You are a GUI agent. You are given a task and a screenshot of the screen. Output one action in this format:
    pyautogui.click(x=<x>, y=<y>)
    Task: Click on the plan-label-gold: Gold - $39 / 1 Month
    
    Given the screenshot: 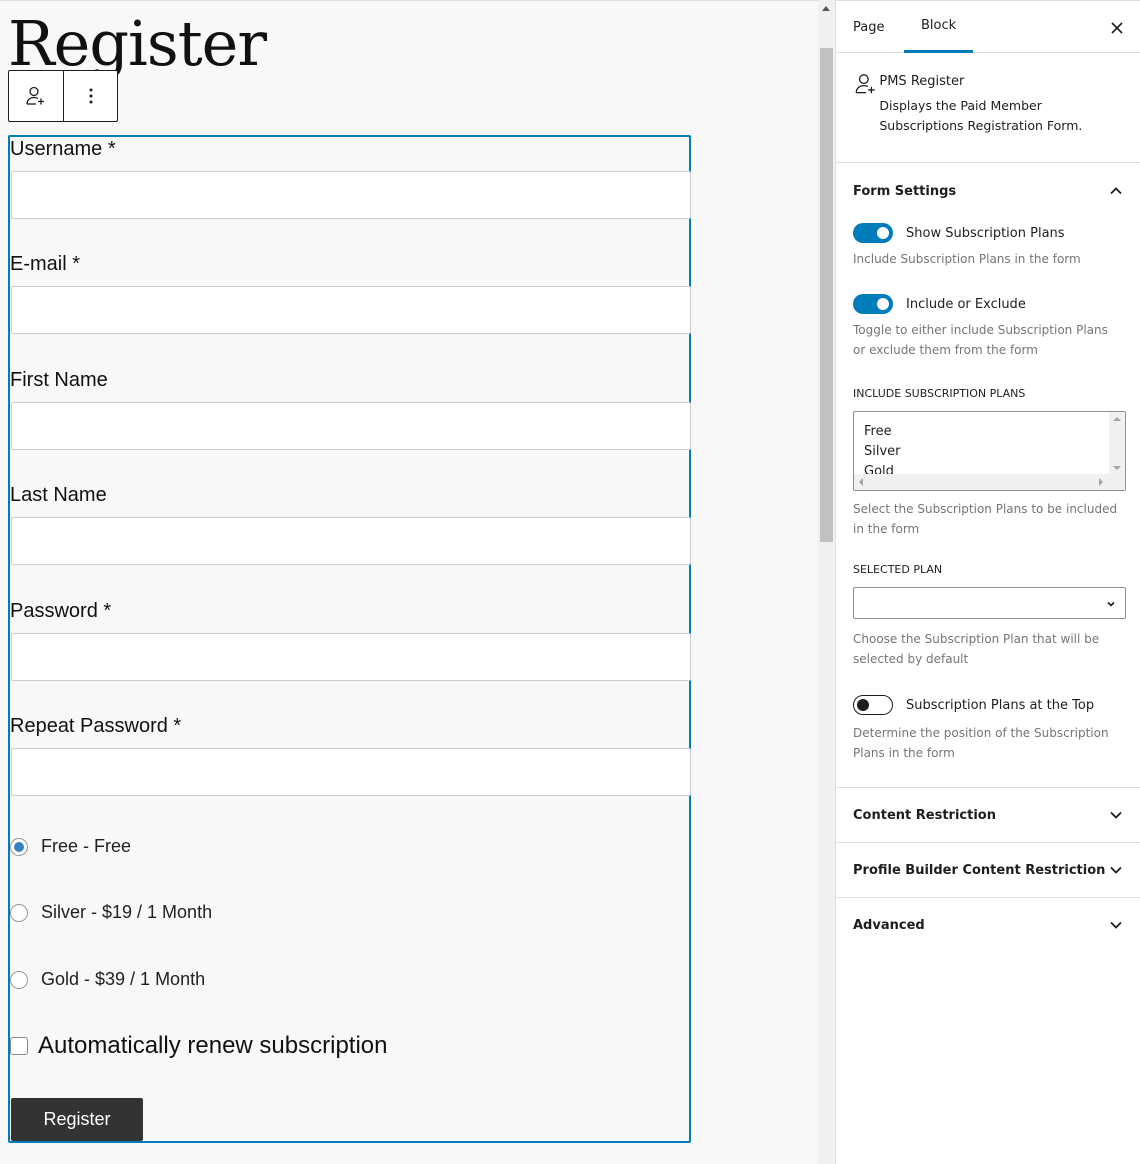 What is the action you would take?
    pyautogui.click(x=123, y=979)
    